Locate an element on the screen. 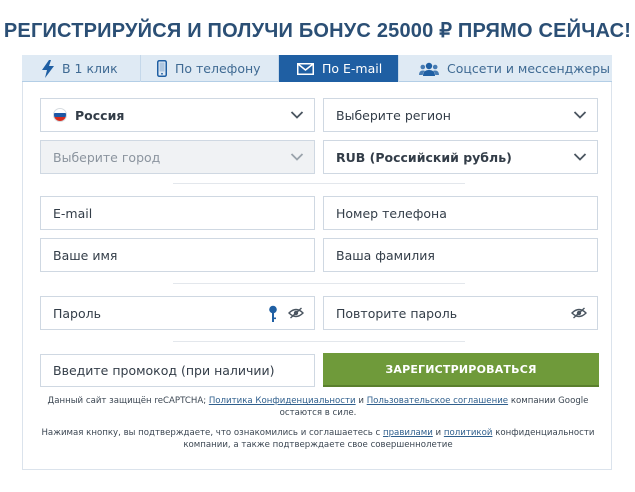 This screenshot has height=492, width=635. password-placeholder: Пароль is located at coordinates (77, 313).